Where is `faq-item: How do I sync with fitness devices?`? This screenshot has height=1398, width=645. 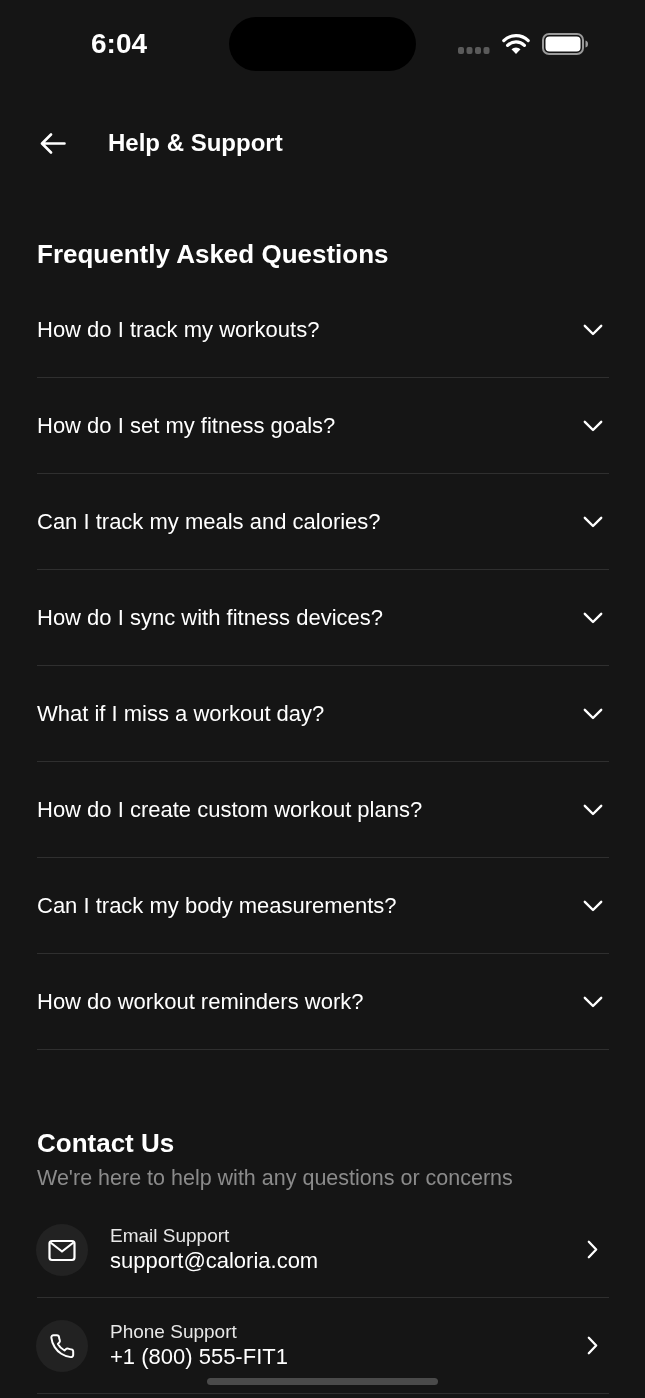
faq-item: How do I sync with fitness devices? is located at coordinates (323, 618).